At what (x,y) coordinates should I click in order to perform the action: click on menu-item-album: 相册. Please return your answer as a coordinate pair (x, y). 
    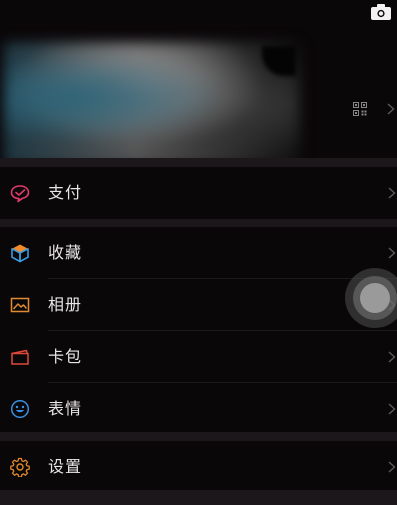
    Looking at the image, I should click on (198, 305).